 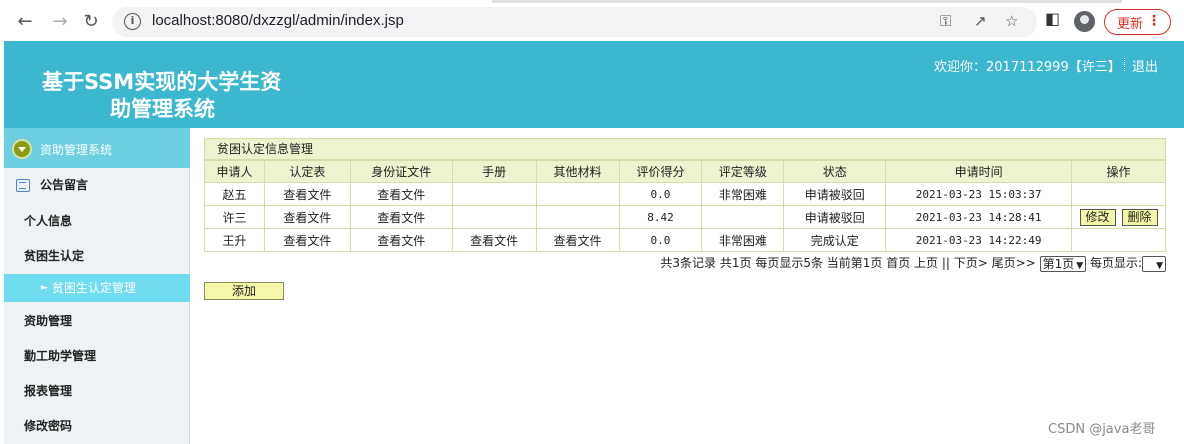 What do you see at coordinates (76, 150) in the screenshot?
I see `sidebar-header-label: 资助管理系统` at bounding box center [76, 150].